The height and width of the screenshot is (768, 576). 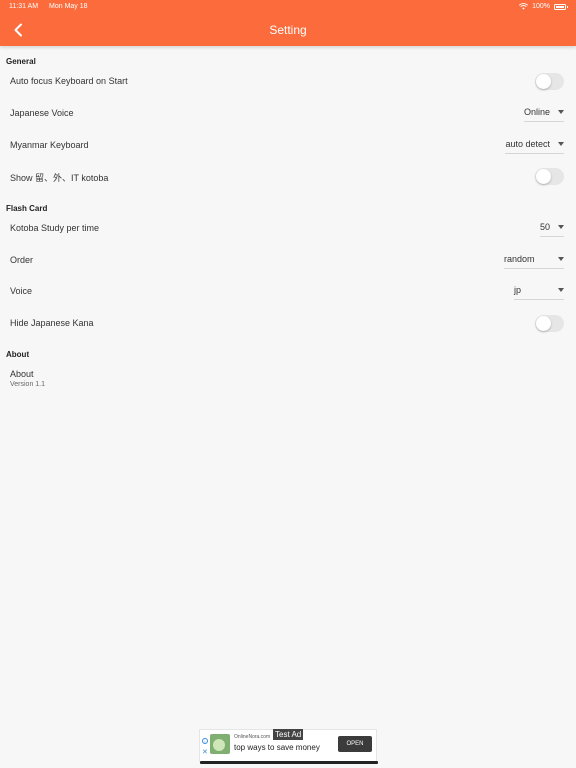 I want to click on myanmar-keyboard-select: auto detect, so click(x=534, y=145).